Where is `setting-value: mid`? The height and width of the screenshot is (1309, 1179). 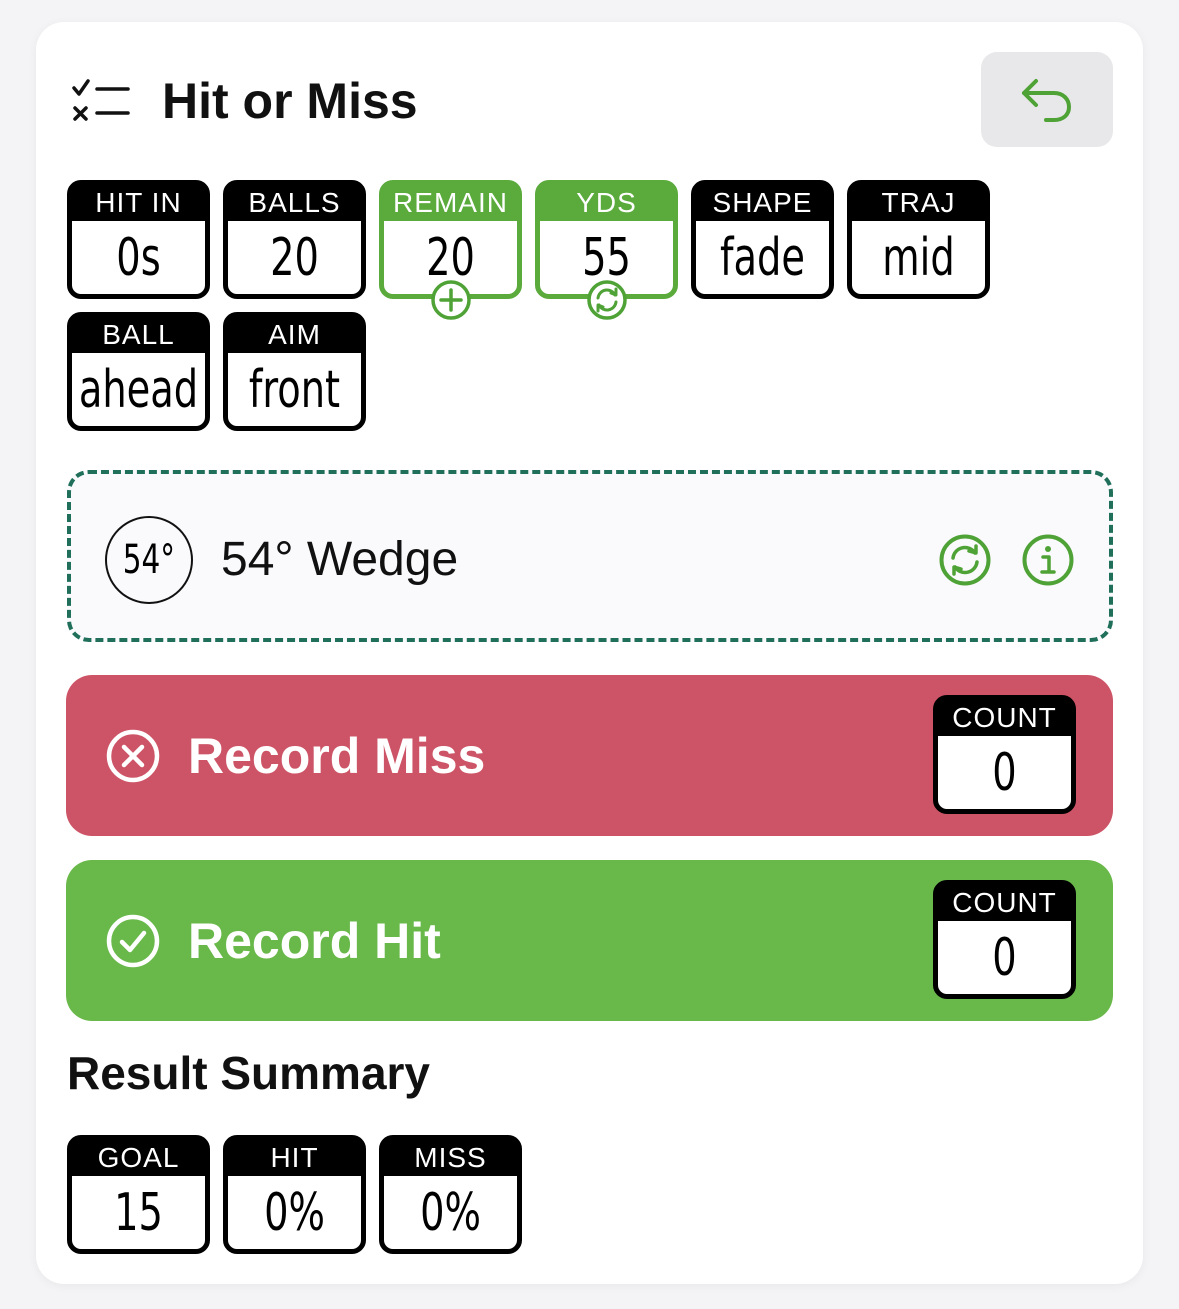 setting-value: mid is located at coordinates (918, 258).